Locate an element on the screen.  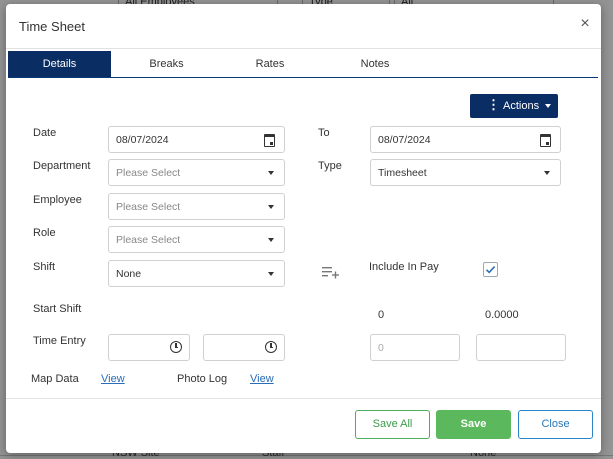
tab-breaks: Breaks is located at coordinates (166, 64).